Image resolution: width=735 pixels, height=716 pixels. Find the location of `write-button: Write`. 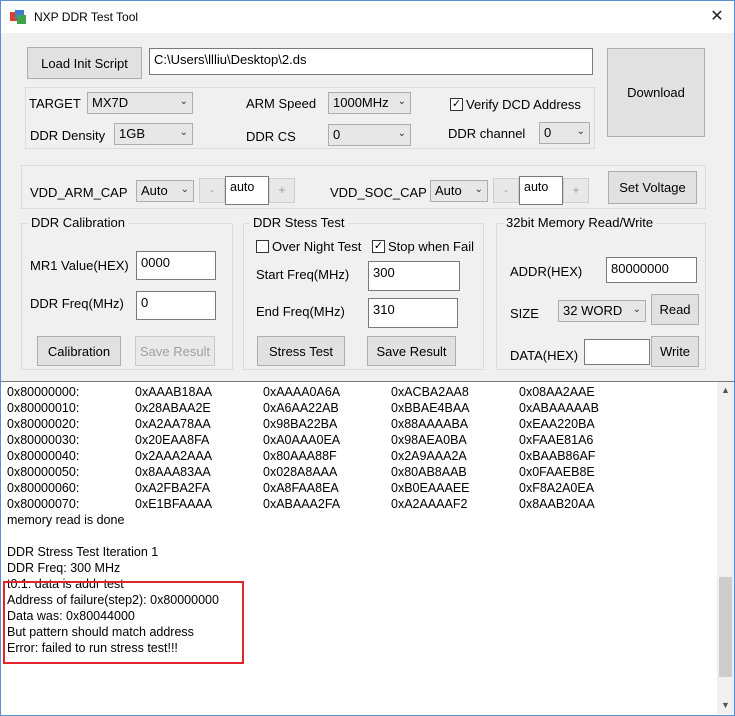

write-button: Write is located at coordinates (675, 351).